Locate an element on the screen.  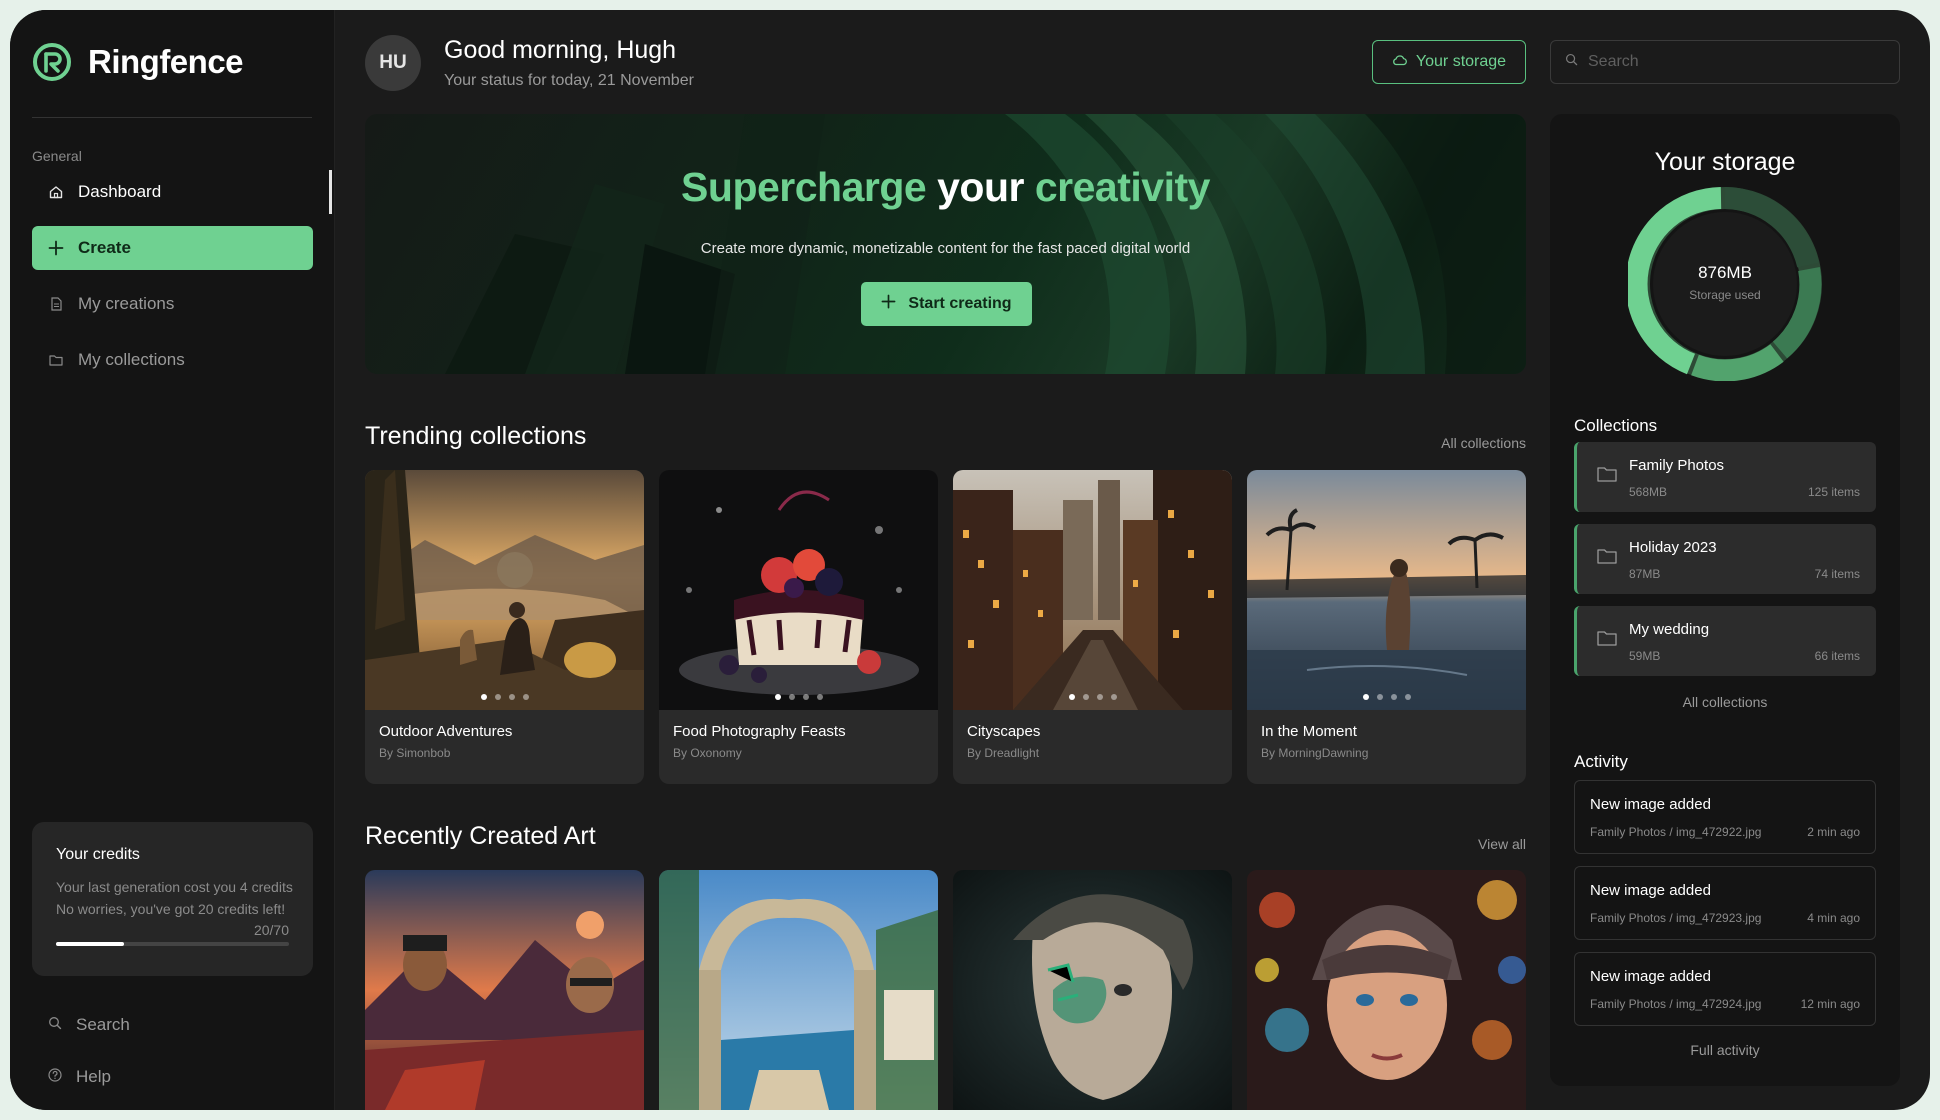
start-creating-button: Start creating is located at coordinates (946, 304).